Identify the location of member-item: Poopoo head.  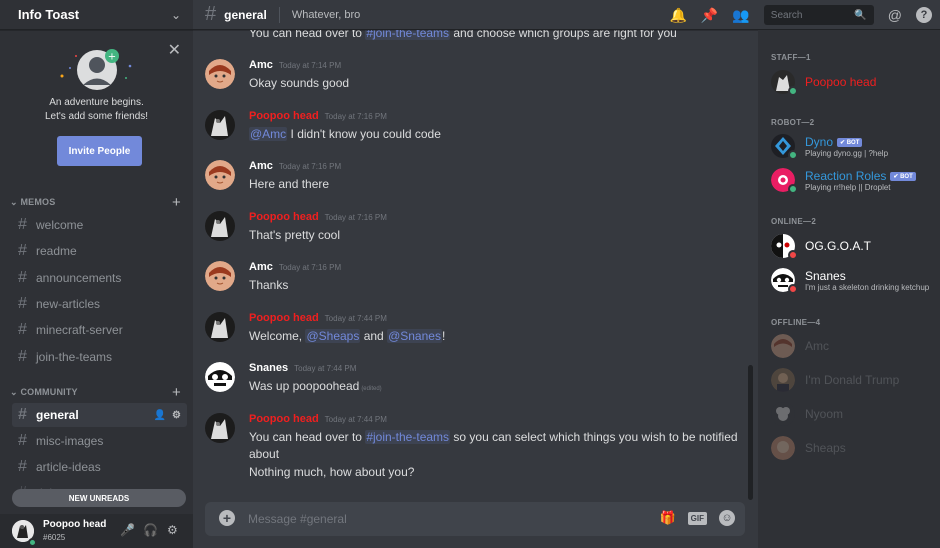
(853, 83).